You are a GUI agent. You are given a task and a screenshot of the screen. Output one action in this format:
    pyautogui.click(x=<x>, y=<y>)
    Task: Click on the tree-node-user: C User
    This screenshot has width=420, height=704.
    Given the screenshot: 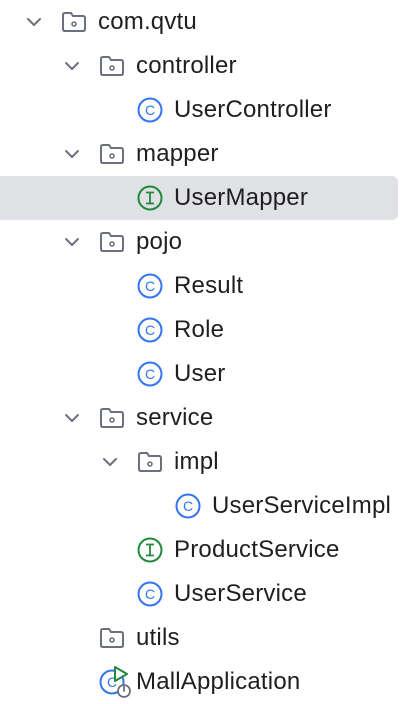 What is the action you would take?
    pyautogui.click(x=210, y=374)
    